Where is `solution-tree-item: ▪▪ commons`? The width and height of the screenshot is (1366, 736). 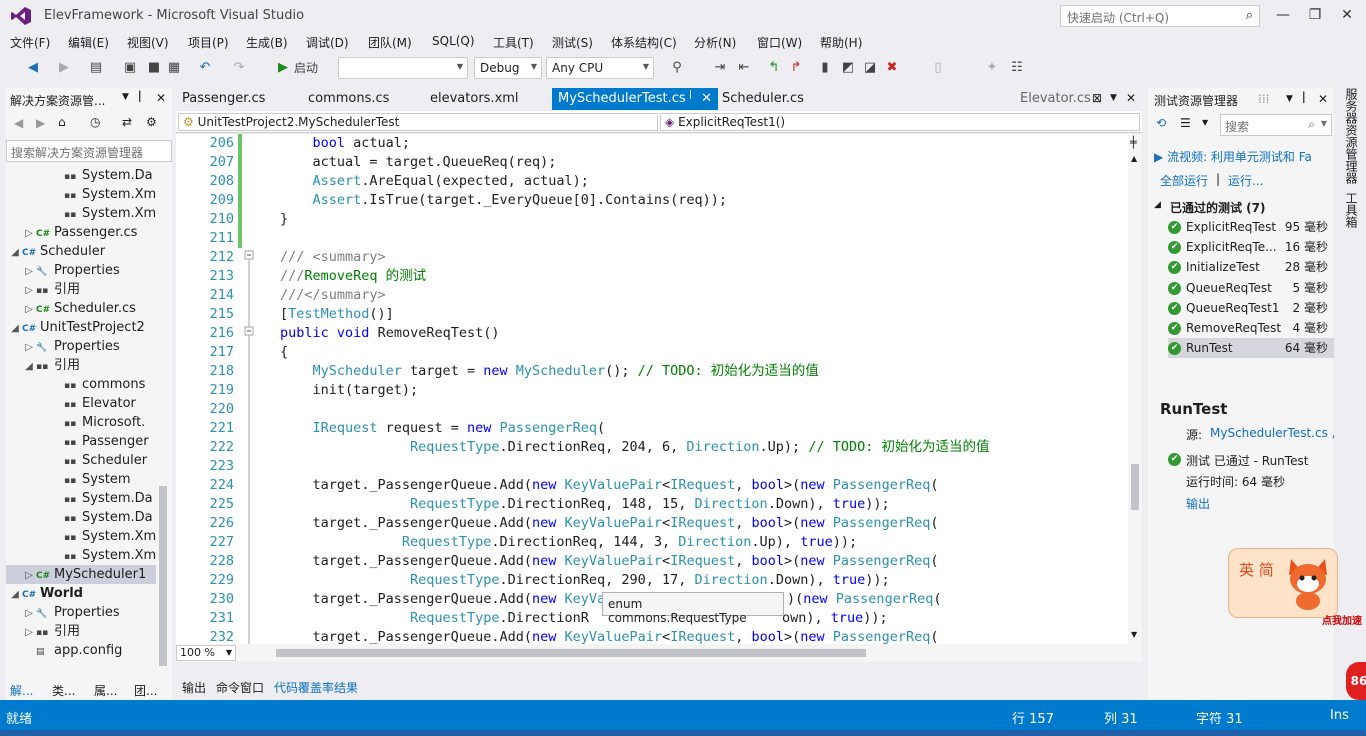
solution-tree-item: ▪▪ commons is located at coordinates (81, 384).